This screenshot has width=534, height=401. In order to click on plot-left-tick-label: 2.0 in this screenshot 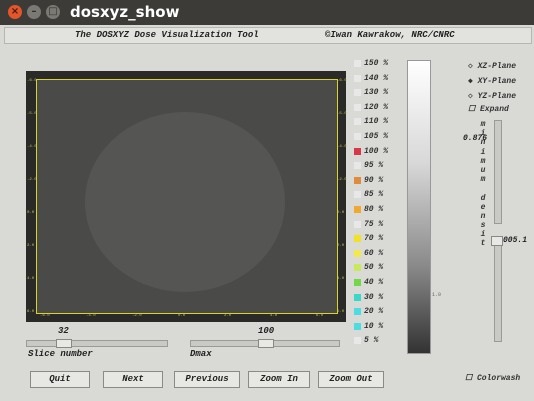, I will do `click(31, 246)`.